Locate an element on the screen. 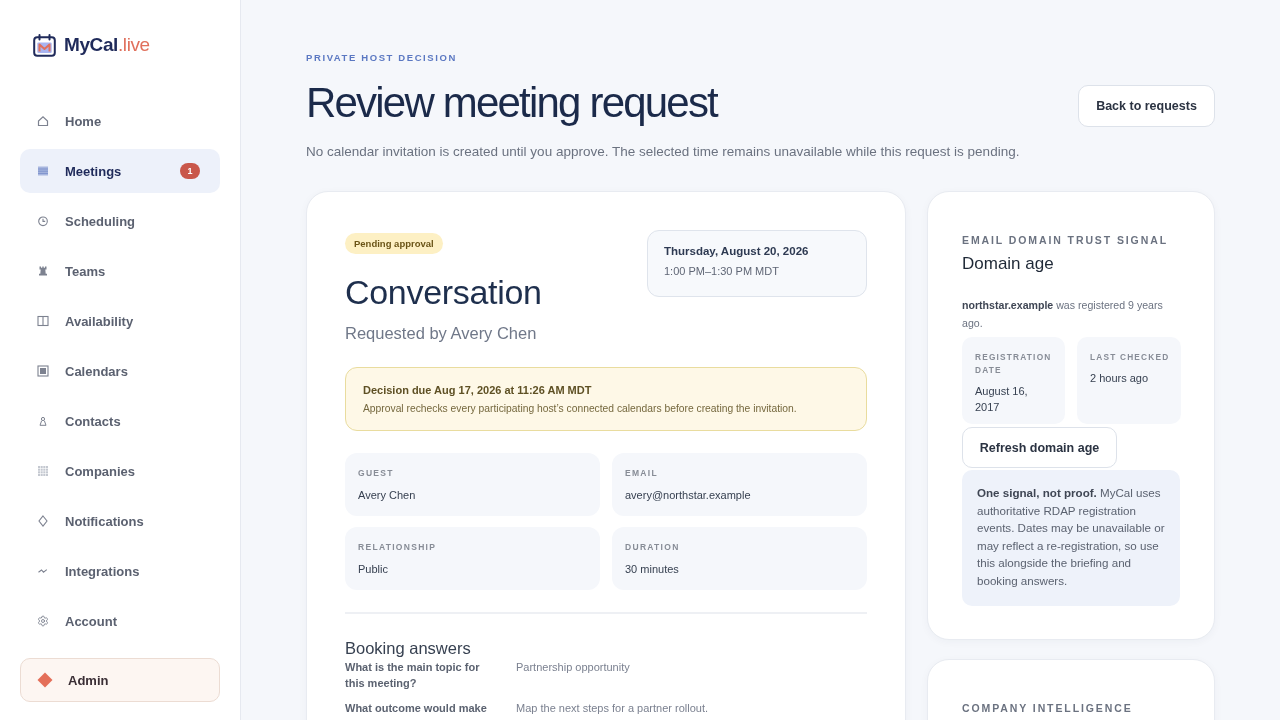 This screenshot has width=1280, height=720. settings-icon is located at coordinates (43, 621).